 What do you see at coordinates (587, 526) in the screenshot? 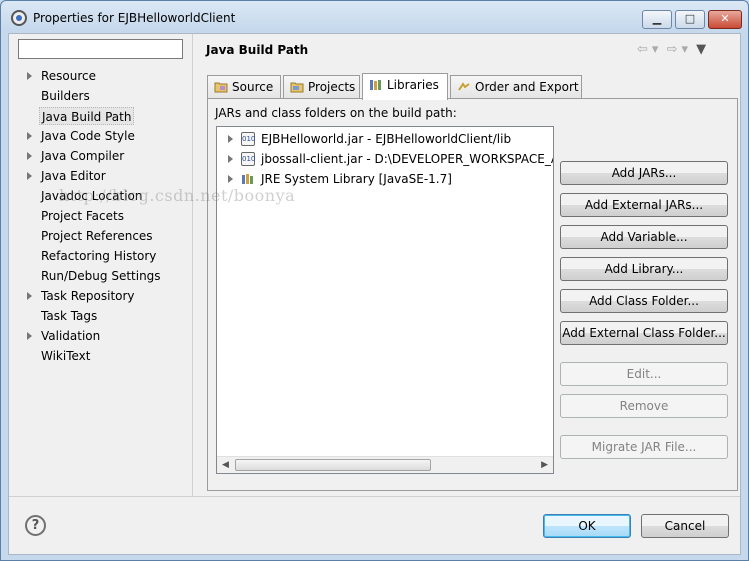
I see `ok-button: OK` at bounding box center [587, 526].